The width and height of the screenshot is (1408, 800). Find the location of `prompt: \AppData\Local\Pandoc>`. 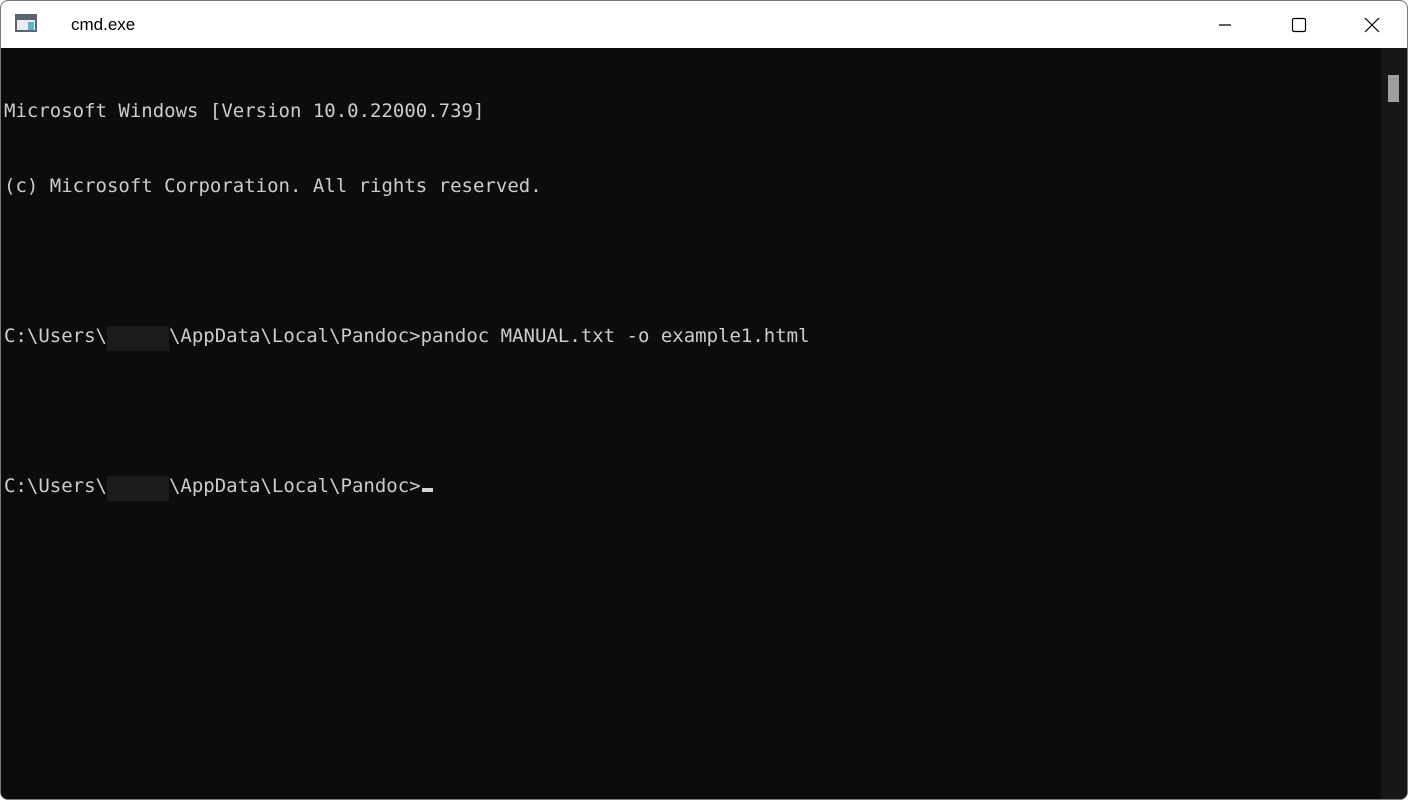

prompt: \AppData\Local\Pandoc> is located at coordinates (294, 486).